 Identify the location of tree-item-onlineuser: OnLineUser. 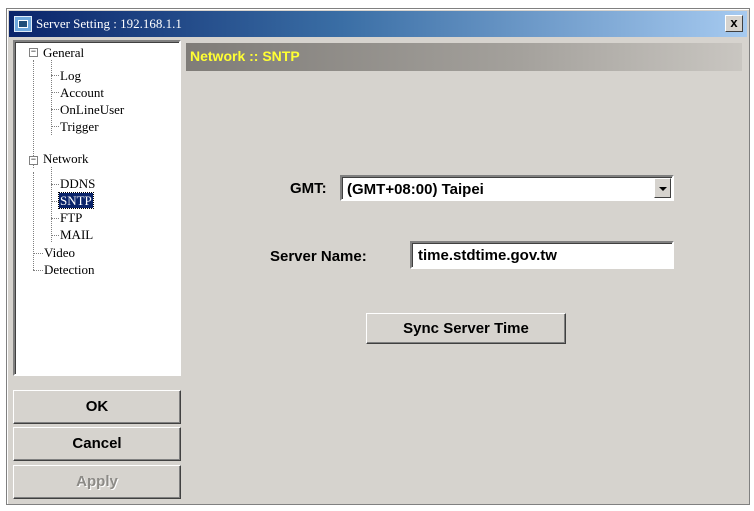
(92, 109).